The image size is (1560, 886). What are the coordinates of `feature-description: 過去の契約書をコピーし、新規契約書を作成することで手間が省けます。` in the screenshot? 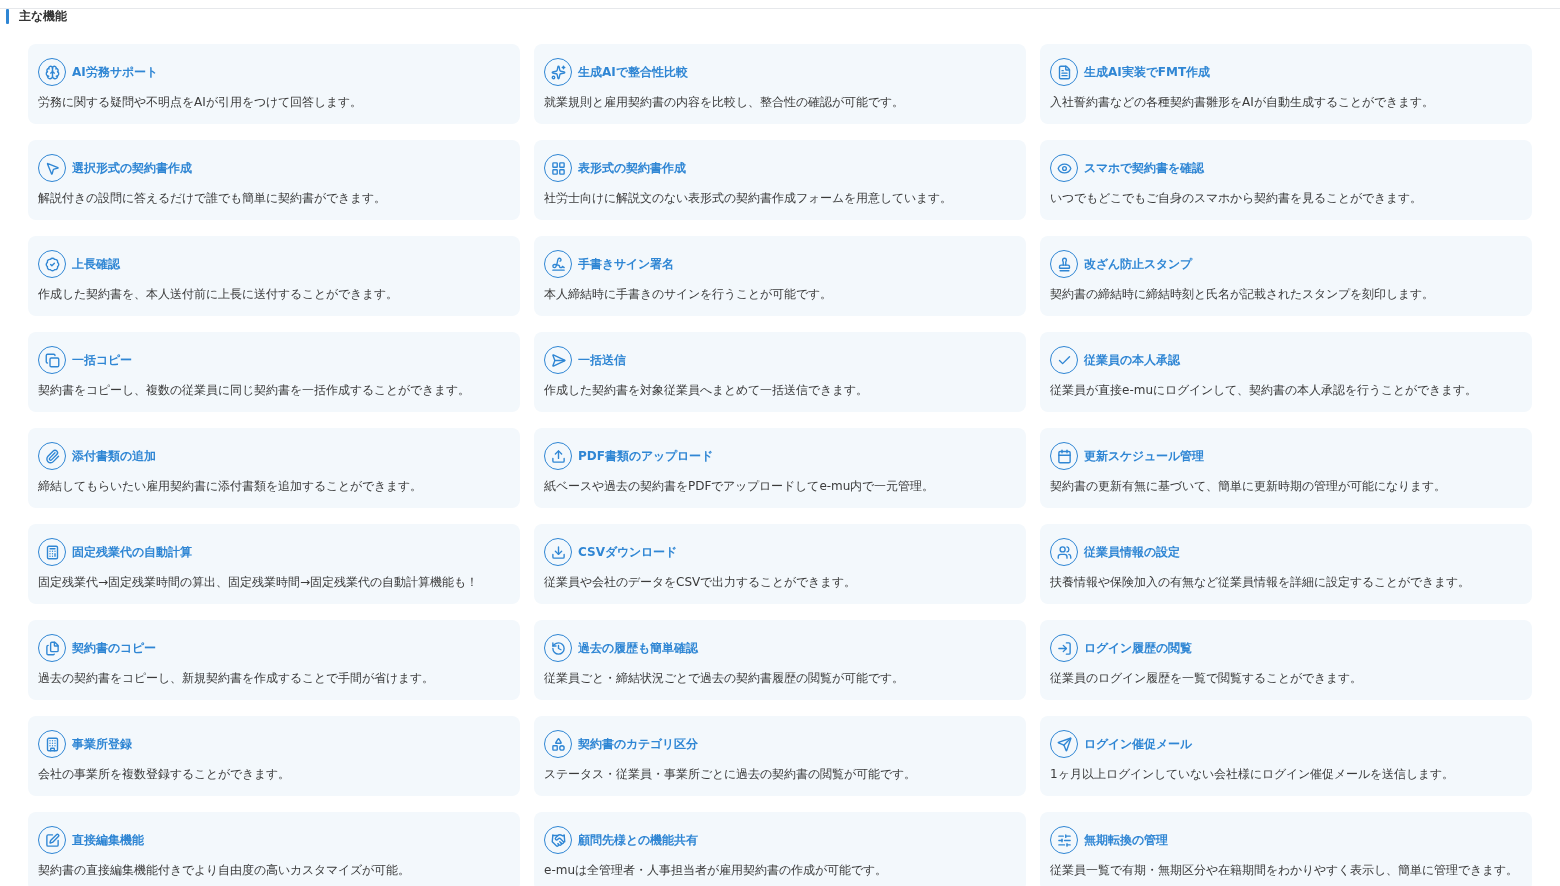 It's located at (236, 678).